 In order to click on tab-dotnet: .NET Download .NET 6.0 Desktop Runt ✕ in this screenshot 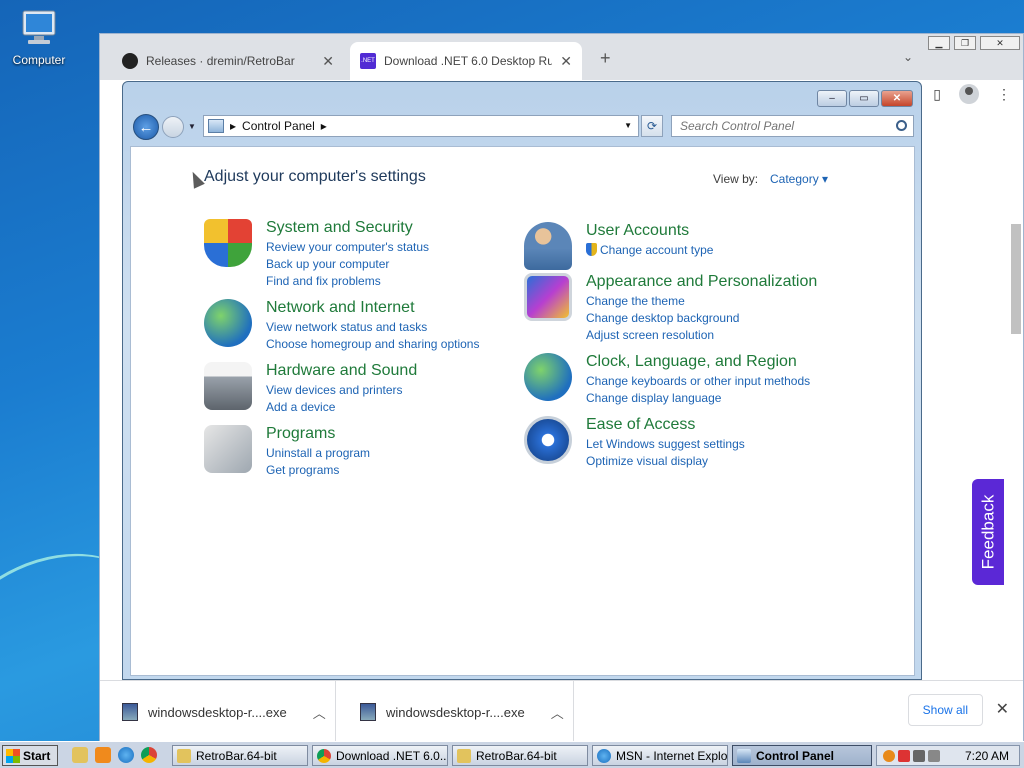, I will do `click(466, 61)`.